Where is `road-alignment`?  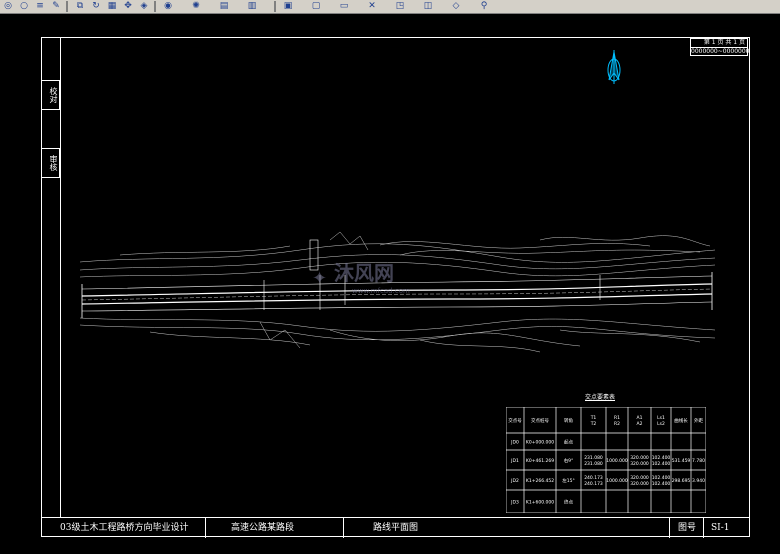 road-alignment is located at coordinates (397, 278).